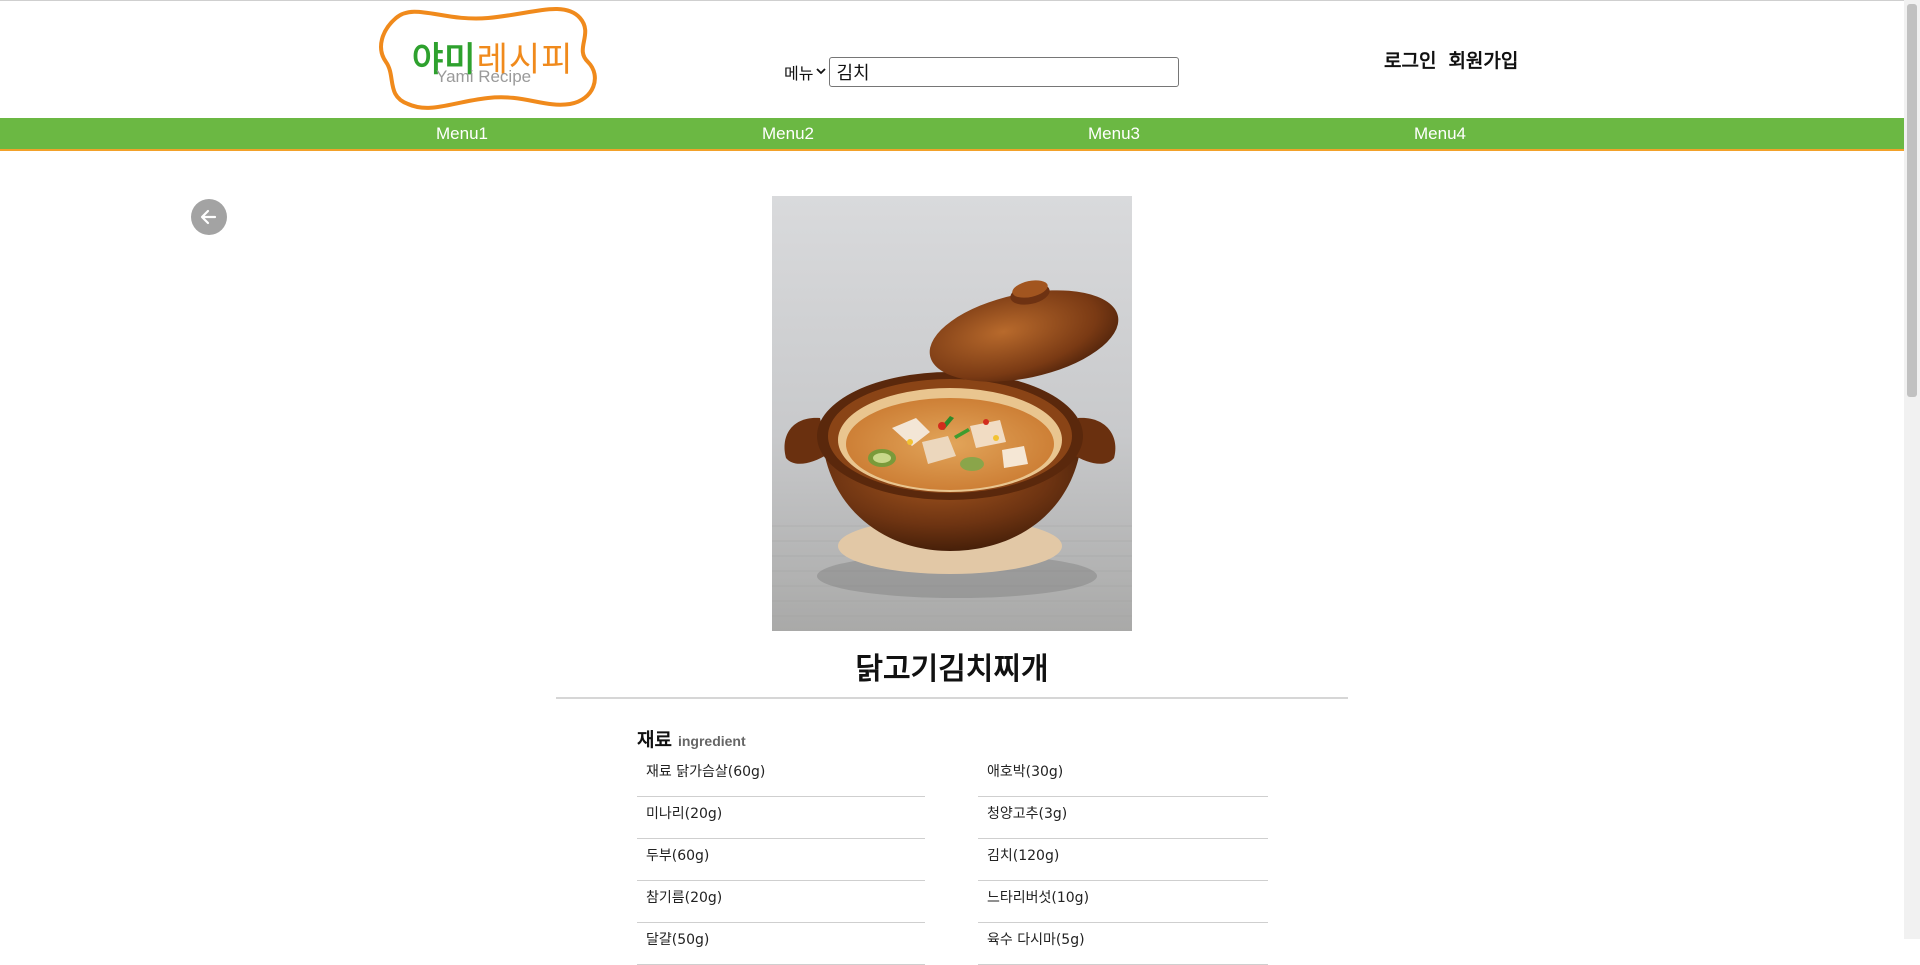 The height and width of the screenshot is (965, 1920). I want to click on ingredient-item: 재료 닭가슴살(60g), so click(781, 776).